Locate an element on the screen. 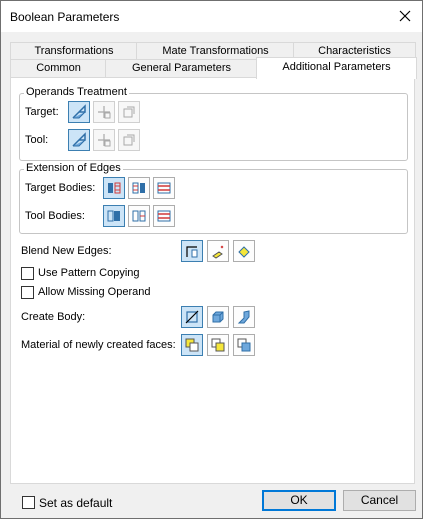 This screenshot has width=423, height=519. create-solid-body-button is located at coordinates (218, 317).